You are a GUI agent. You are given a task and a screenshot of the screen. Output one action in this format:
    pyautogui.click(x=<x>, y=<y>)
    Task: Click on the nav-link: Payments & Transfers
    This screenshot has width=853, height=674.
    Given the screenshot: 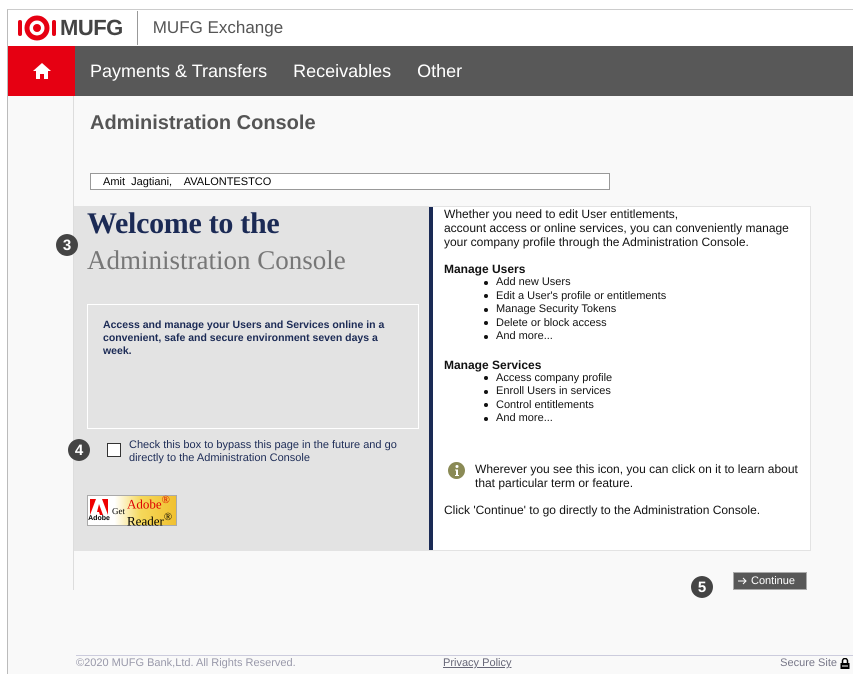 What is the action you would take?
    pyautogui.click(x=179, y=71)
    